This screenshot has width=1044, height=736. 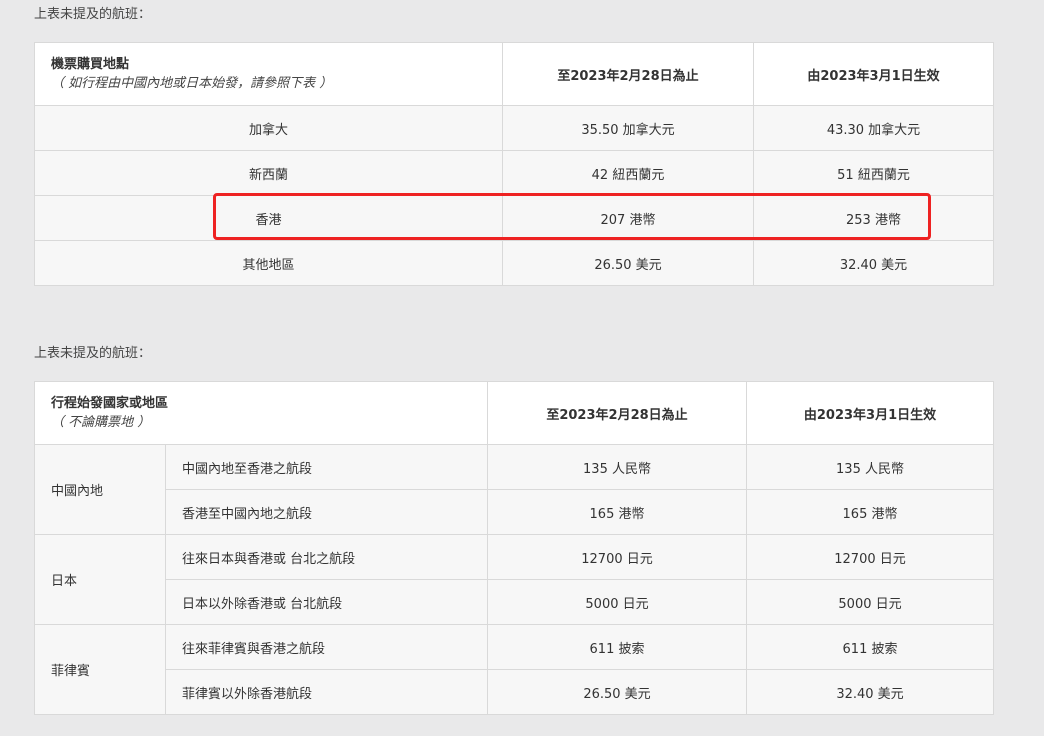 What do you see at coordinates (192, 83) in the screenshot?
I see `header-subtitle: （ 如行程由中國內地或日本始發，請參照下表 ）` at bounding box center [192, 83].